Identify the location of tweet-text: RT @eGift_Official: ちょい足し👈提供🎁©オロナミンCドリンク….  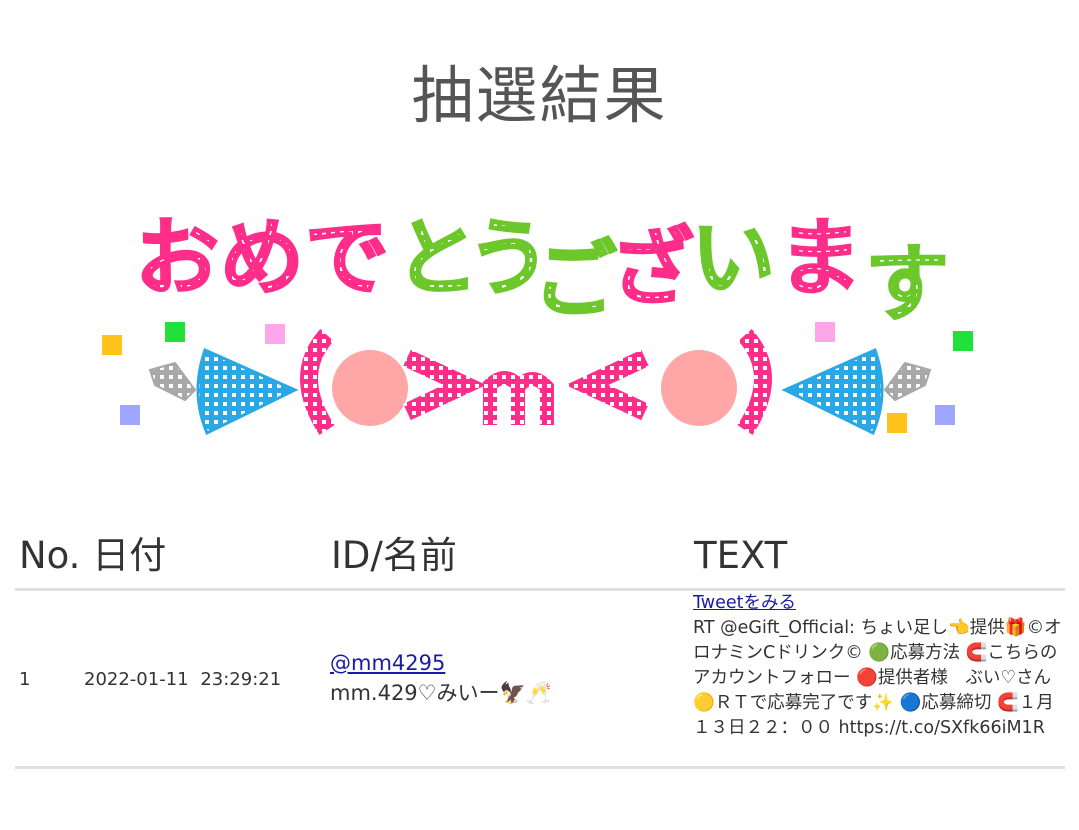
(877, 678).